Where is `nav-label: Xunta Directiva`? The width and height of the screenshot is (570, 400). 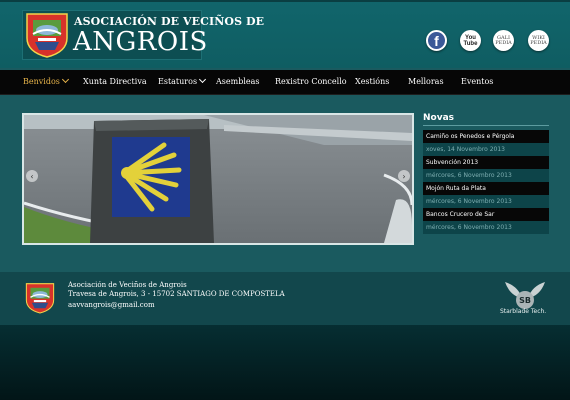 nav-label: Xunta Directiva is located at coordinates (115, 81).